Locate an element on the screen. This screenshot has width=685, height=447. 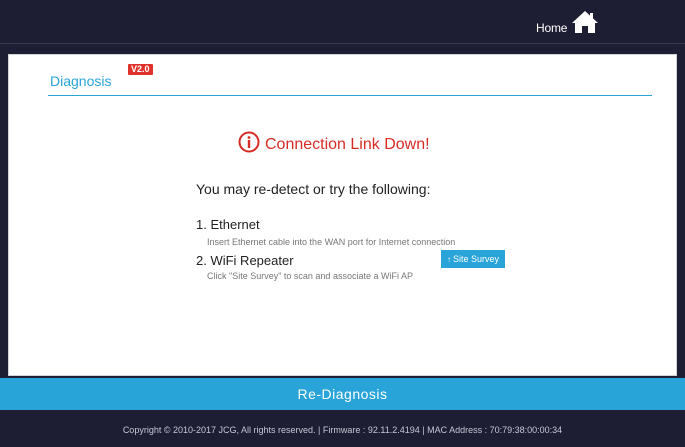
home-link: Home is located at coordinates (567, 24).